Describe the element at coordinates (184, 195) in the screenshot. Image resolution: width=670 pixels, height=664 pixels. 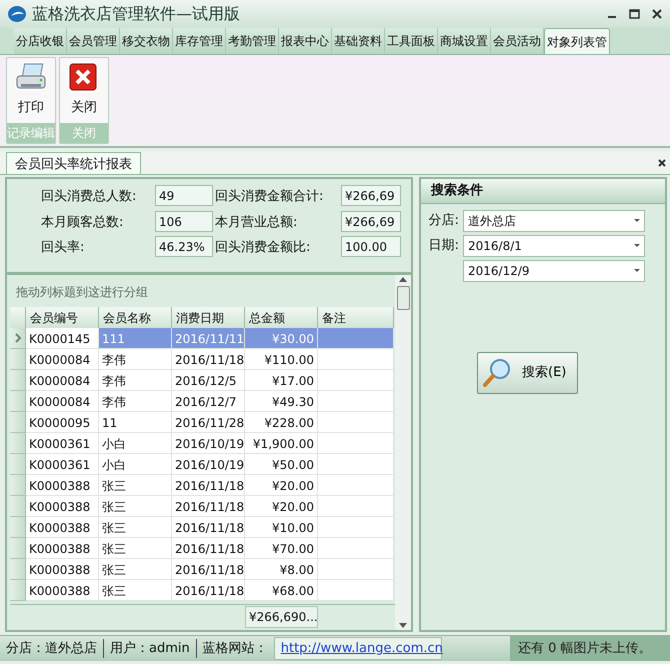
I see `stat-field: 49` at that location.